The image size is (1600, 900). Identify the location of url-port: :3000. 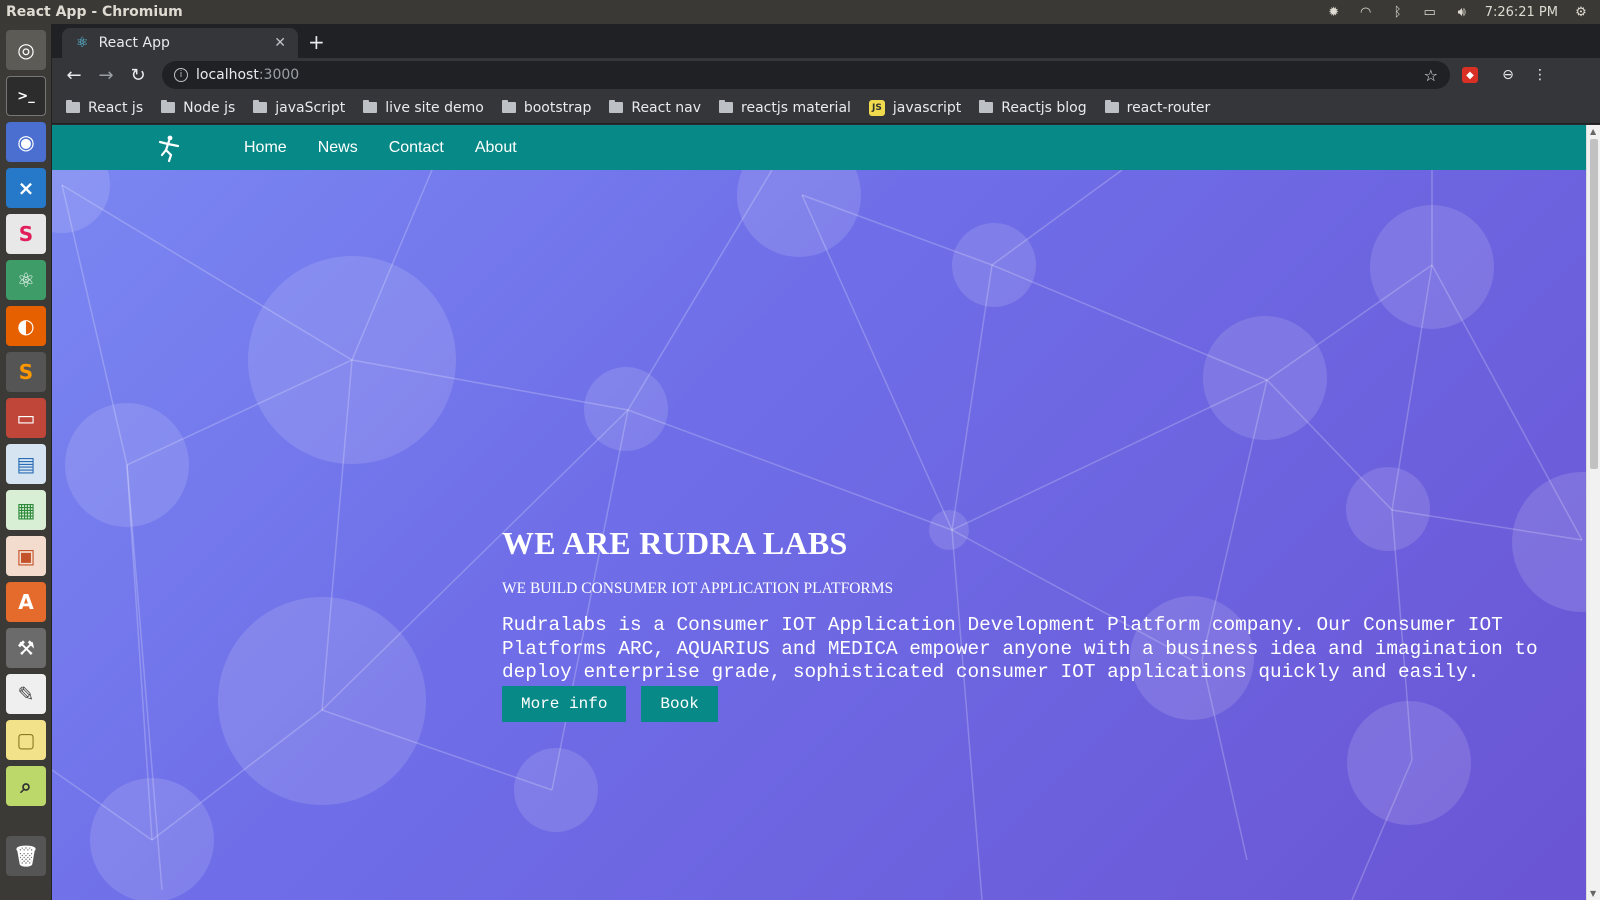
(279, 75).